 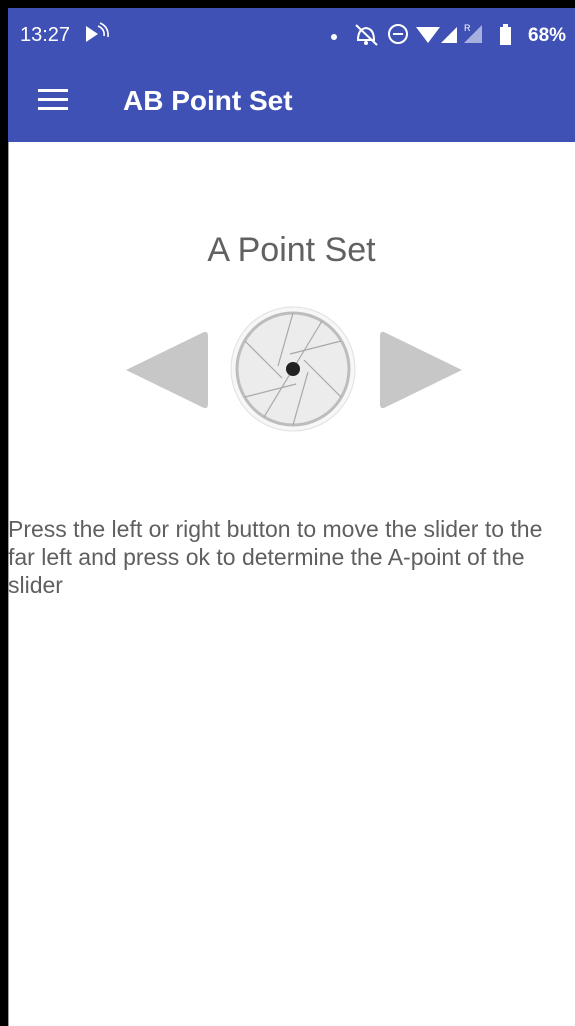 I want to click on left-arrow-icon, so click(x=167, y=370).